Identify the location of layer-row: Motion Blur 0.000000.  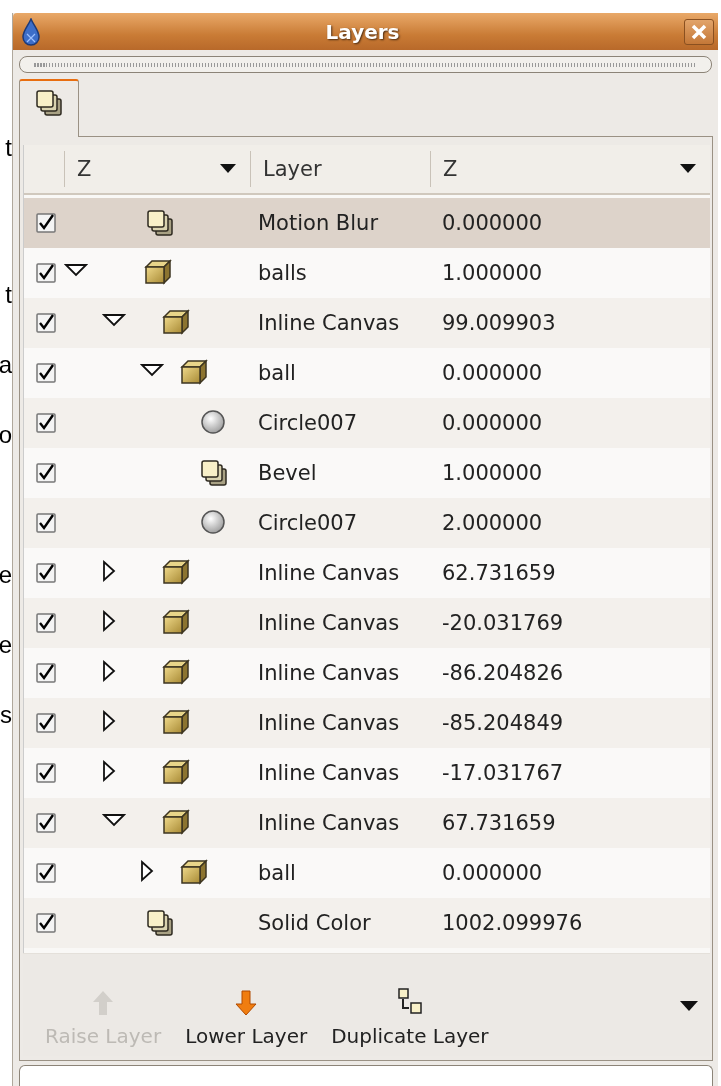
(367, 222).